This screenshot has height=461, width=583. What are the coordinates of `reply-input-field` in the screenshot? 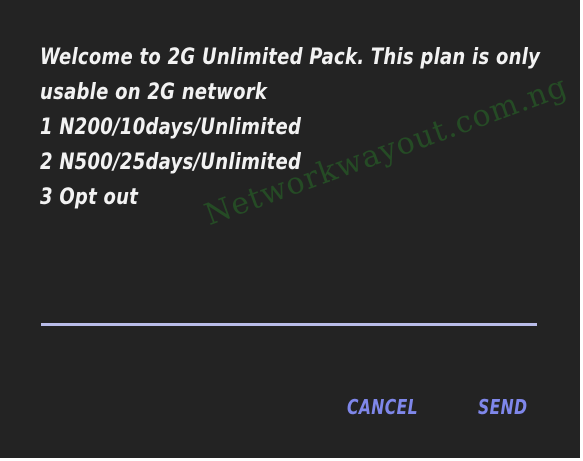 It's located at (289, 324).